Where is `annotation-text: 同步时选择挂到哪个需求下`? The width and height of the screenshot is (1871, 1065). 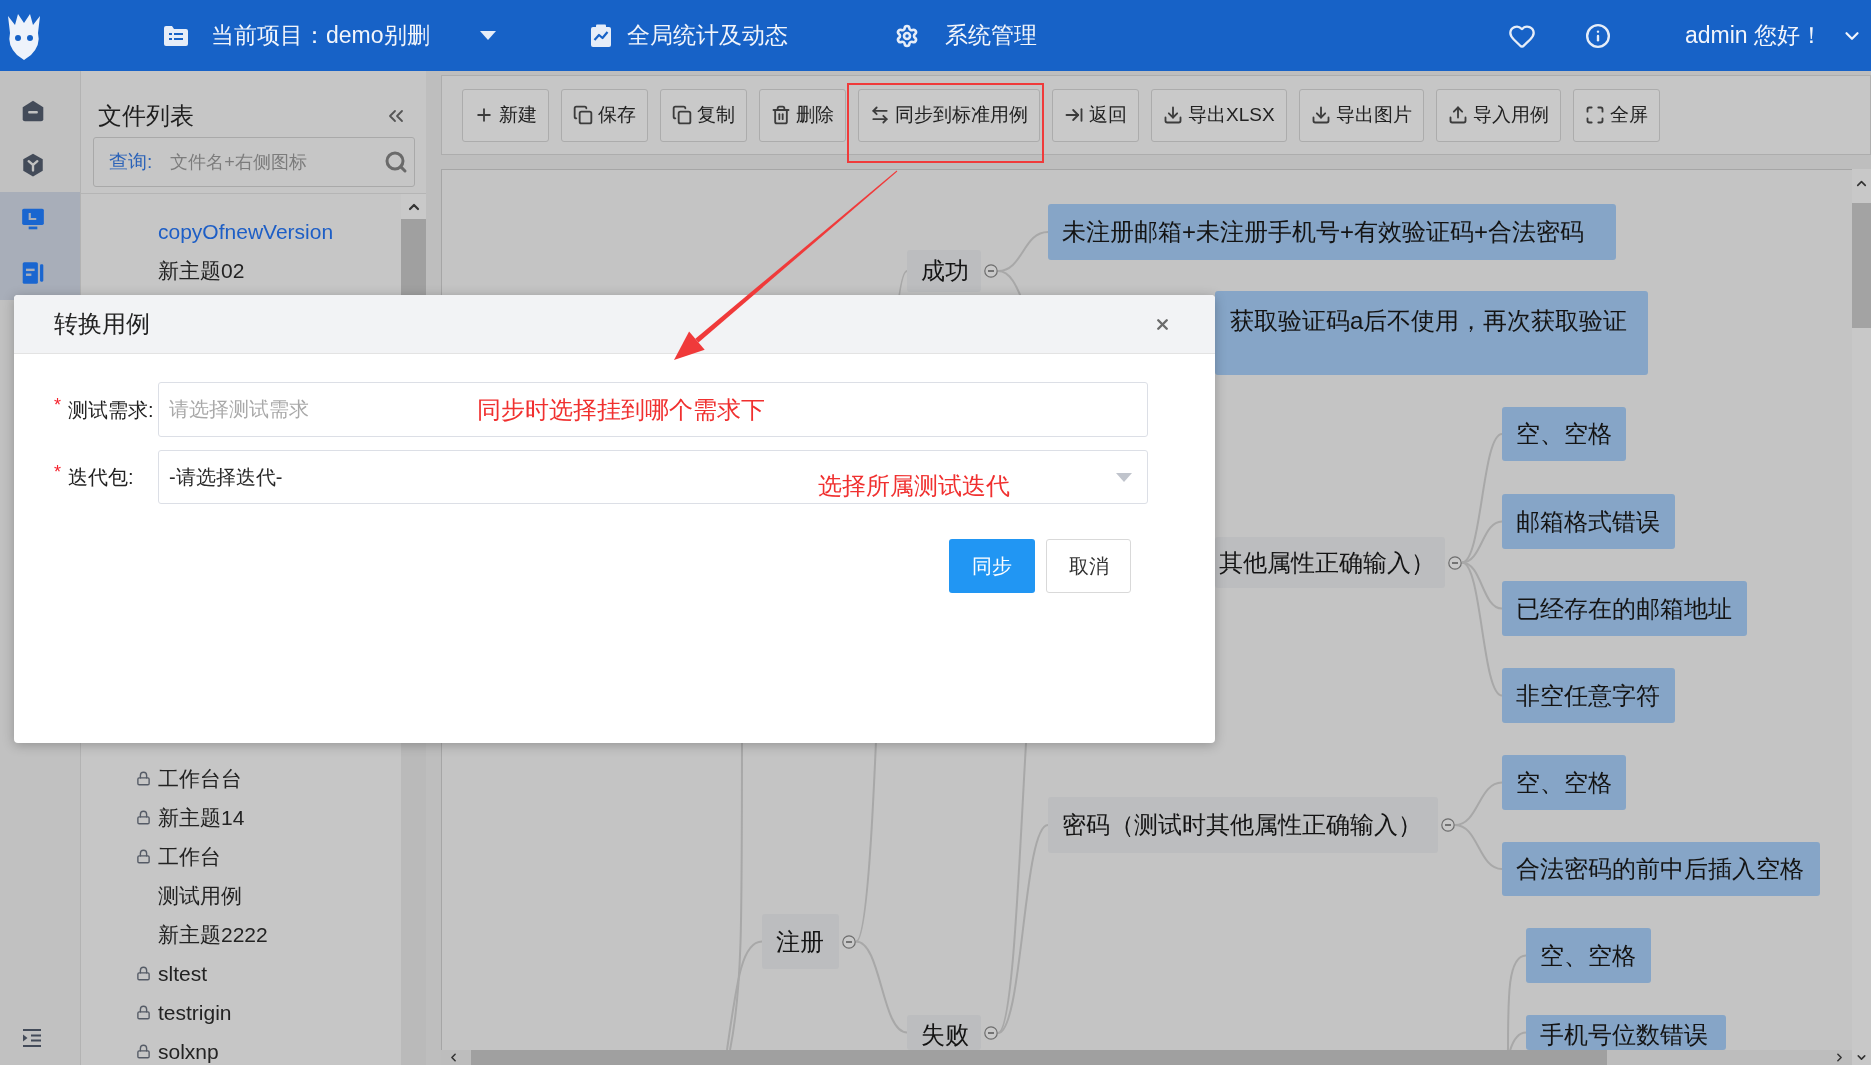
annotation-text: 同步时选择挂到哪个需求下 is located at coordinates (621, 410).